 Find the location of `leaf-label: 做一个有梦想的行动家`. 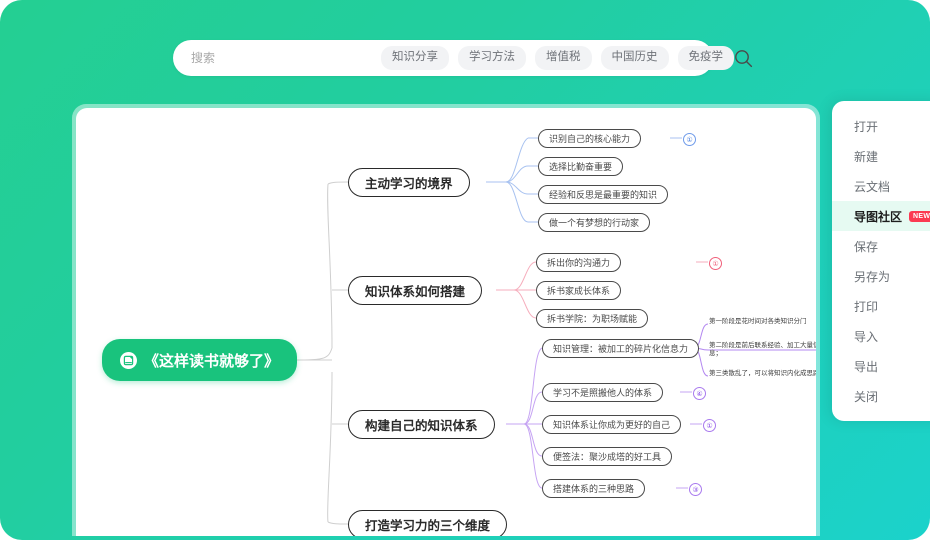

leaf-label: 做一个有梦想的行动家 is located at coordinates (594, 223).